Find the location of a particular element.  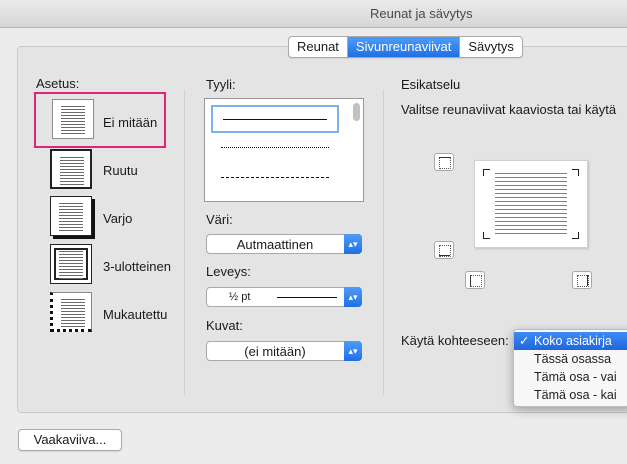

apply-option-this-section: Tässä osassa is located at coordinates (570, 359).